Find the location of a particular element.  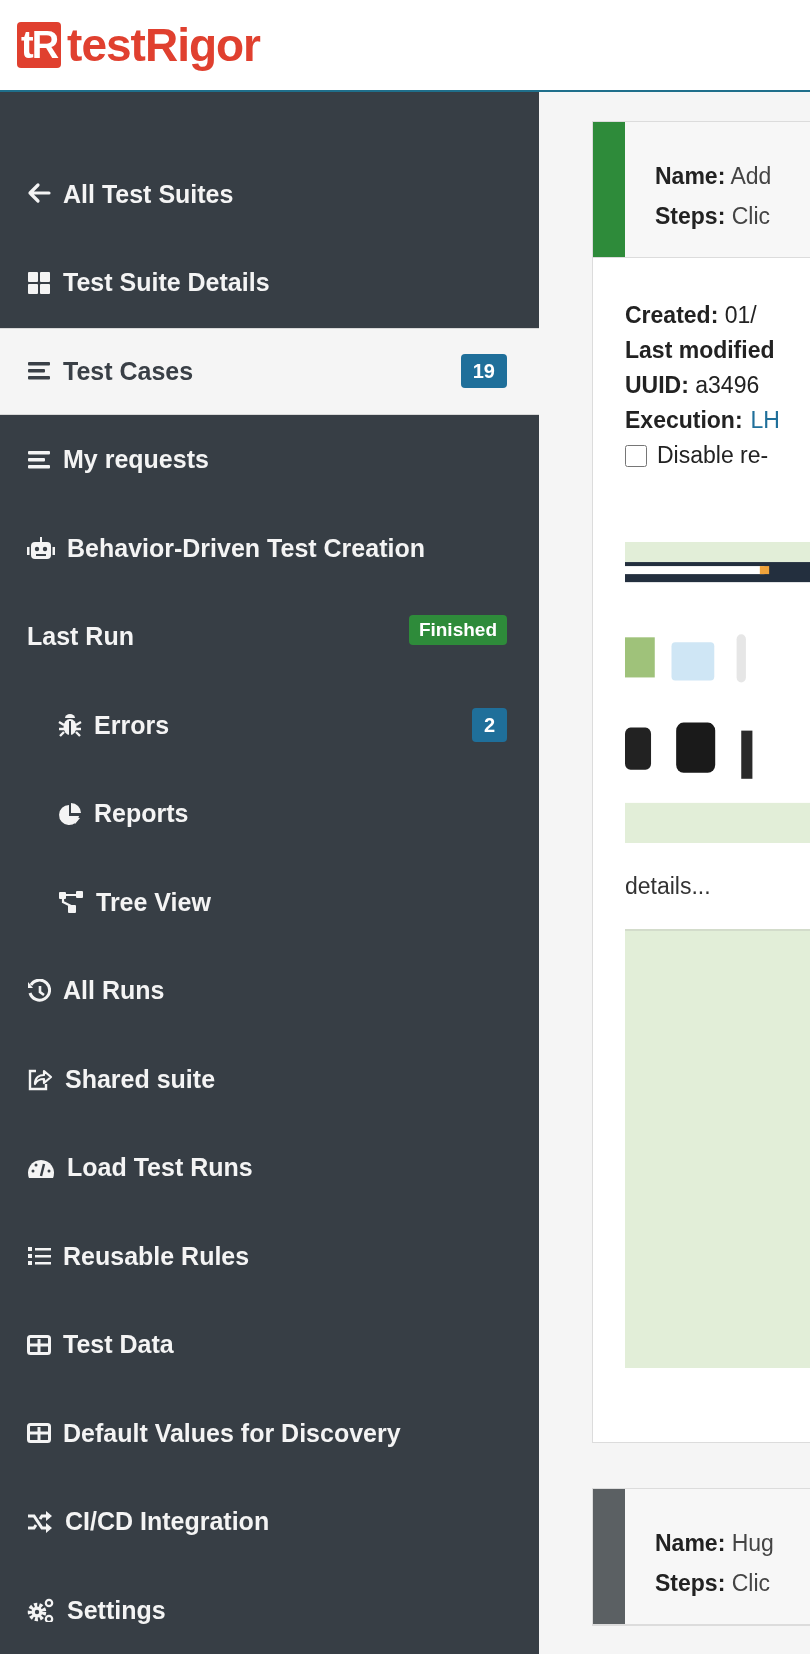

robot-icon is located at coordinates (41, 548).